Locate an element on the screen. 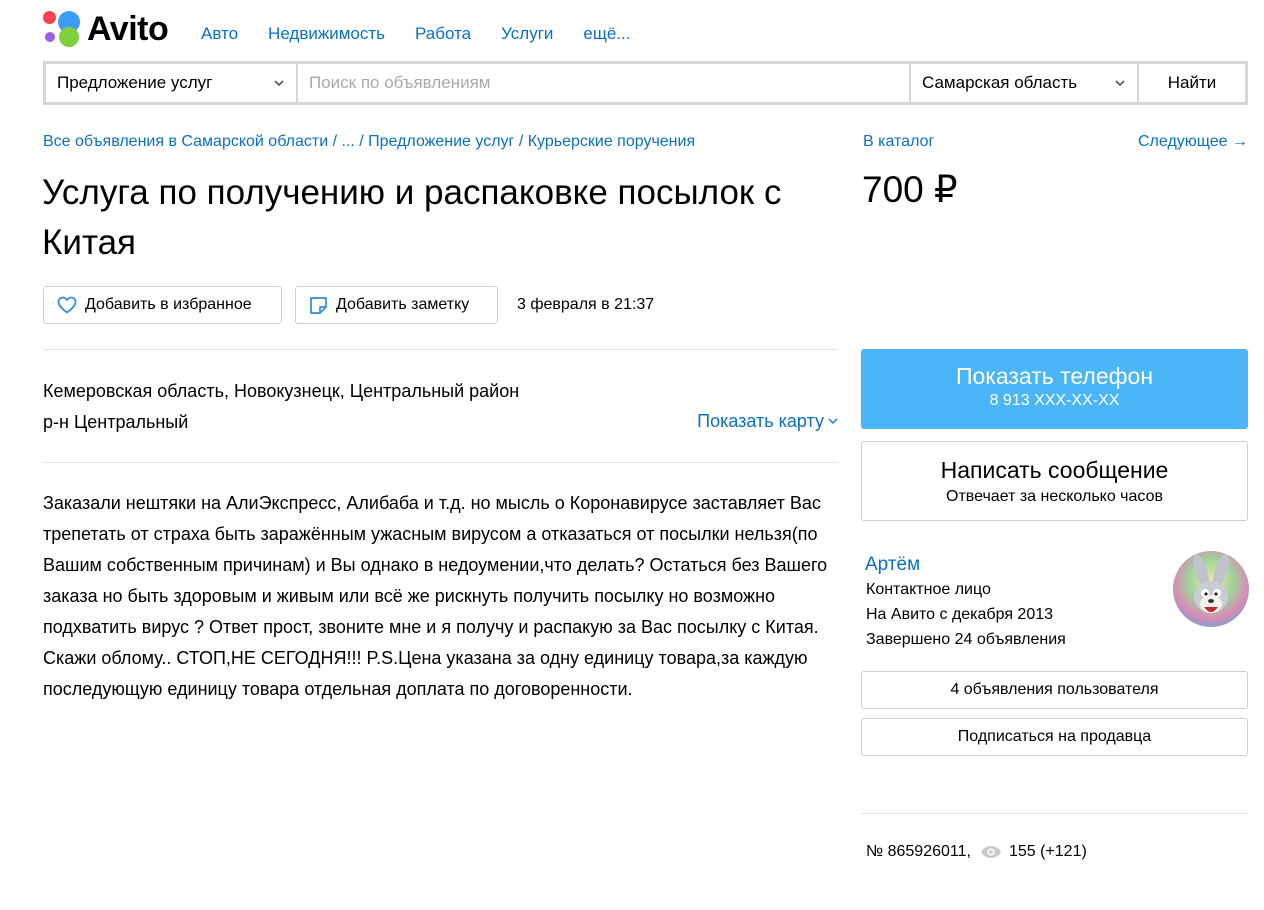 This screenshot has width=1264, height=910. note-icon is located at coordinates (318, 305).